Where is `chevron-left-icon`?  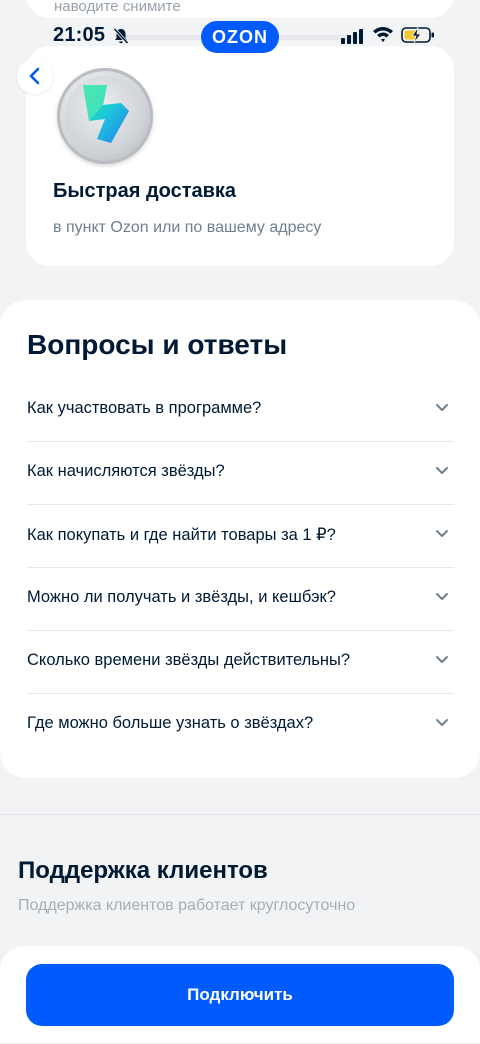 chevron-left-icon is located at coordinates (34, 76).